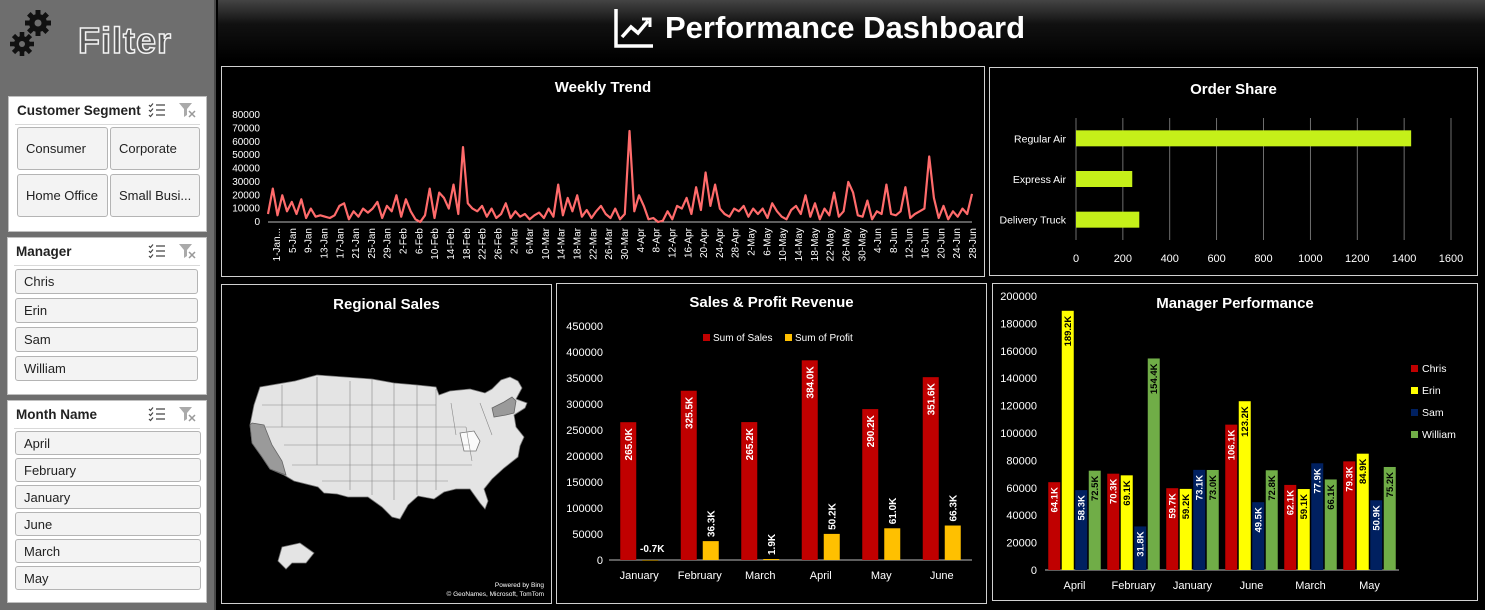 The width and height of the screenshot is (1485, 610). I want to click on bar-erin, so click(1067, 440).